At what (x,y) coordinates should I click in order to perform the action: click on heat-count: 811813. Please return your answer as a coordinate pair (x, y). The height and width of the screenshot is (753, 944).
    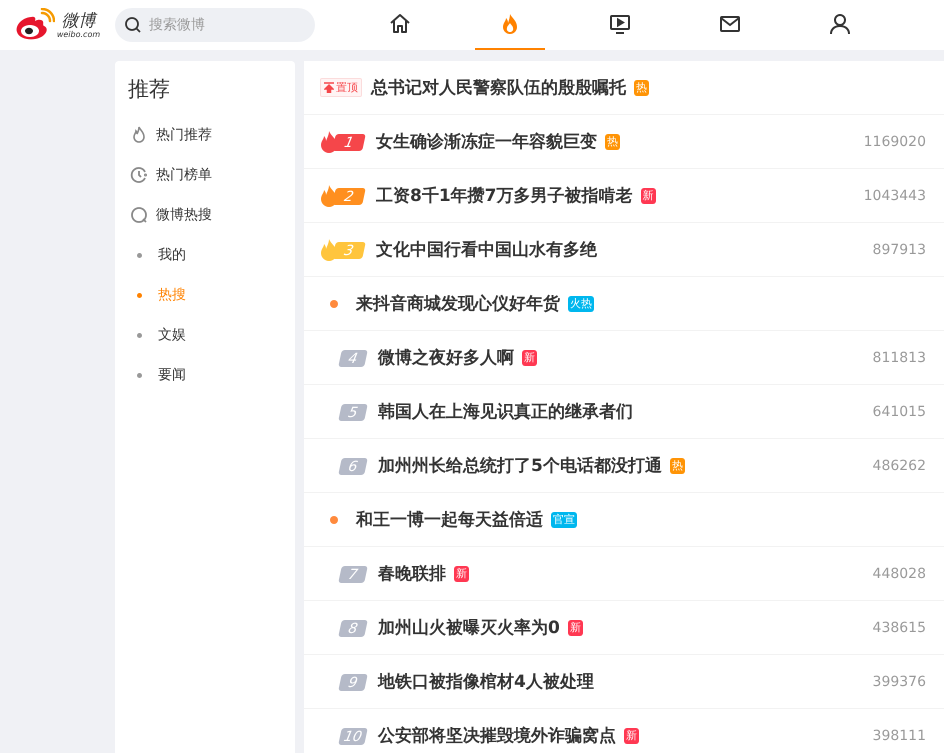
    Looking at the image, I should click on (899, 358).